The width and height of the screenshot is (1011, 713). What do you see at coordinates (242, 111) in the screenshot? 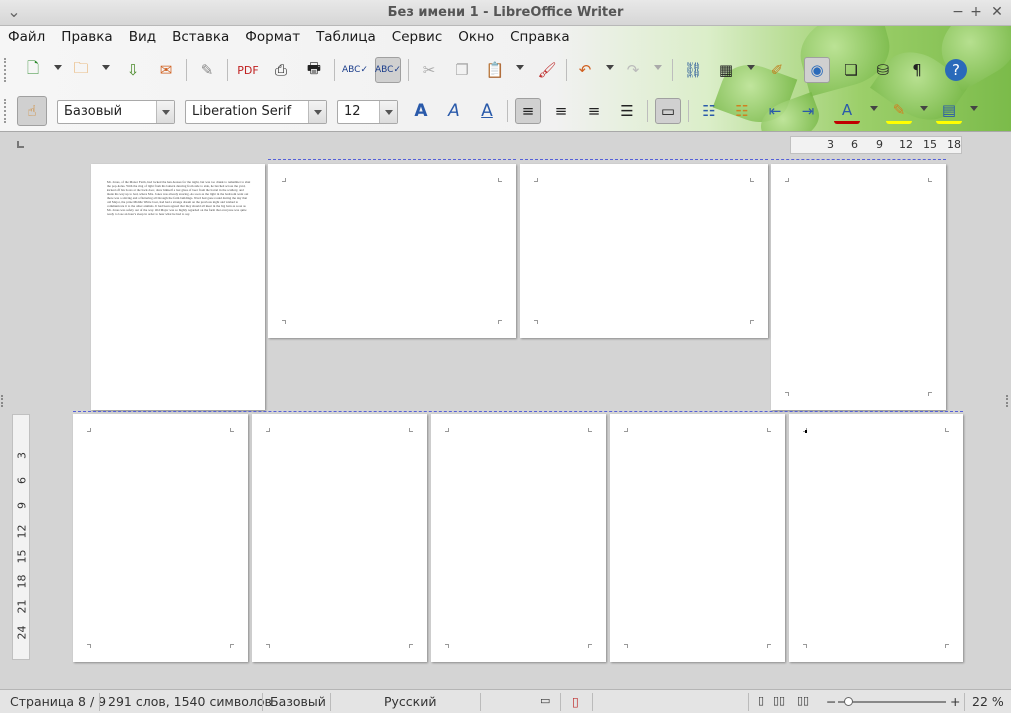
I see `font-name-value: Liberation Serif` at bounding box center [242, 111].